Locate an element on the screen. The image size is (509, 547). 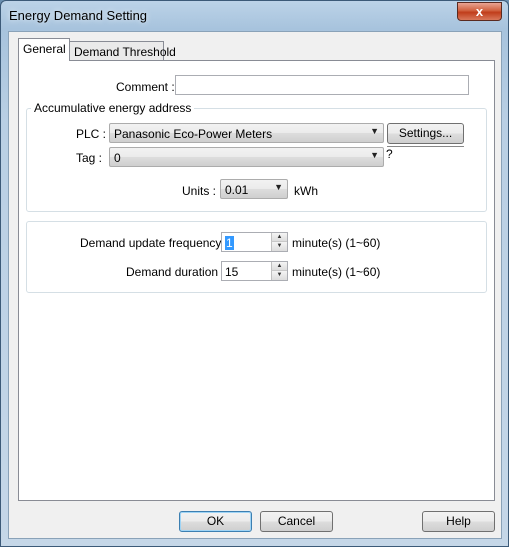
units-label: Units : is located at coordinates (199, 191).